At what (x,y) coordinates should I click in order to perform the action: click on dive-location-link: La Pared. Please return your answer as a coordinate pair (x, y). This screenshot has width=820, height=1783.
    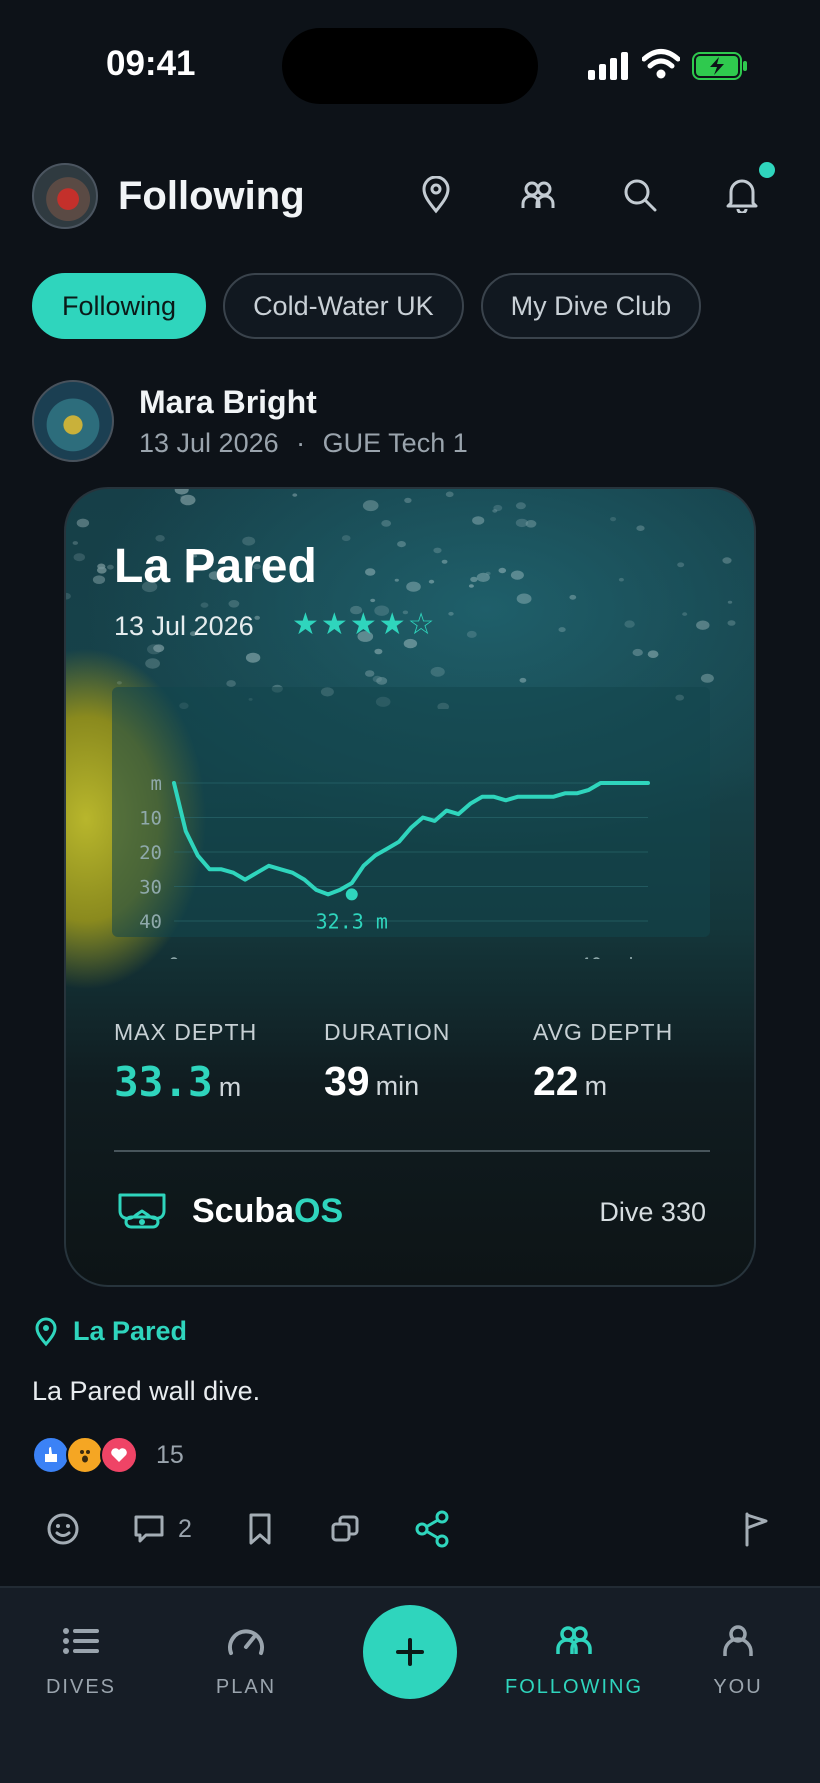
    Looking at the image, I should click on (130, 1331).